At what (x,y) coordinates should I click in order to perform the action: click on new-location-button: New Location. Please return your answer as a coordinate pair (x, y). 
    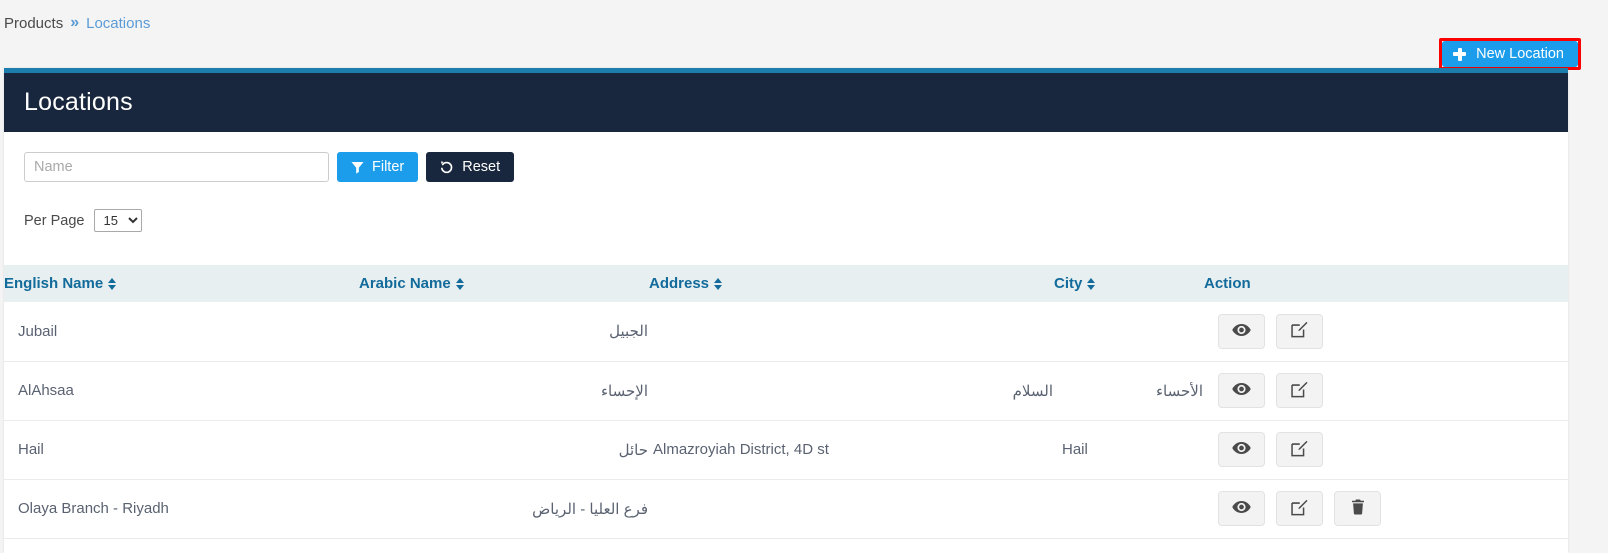
    Looking at the image, I should click on (1510, 54).